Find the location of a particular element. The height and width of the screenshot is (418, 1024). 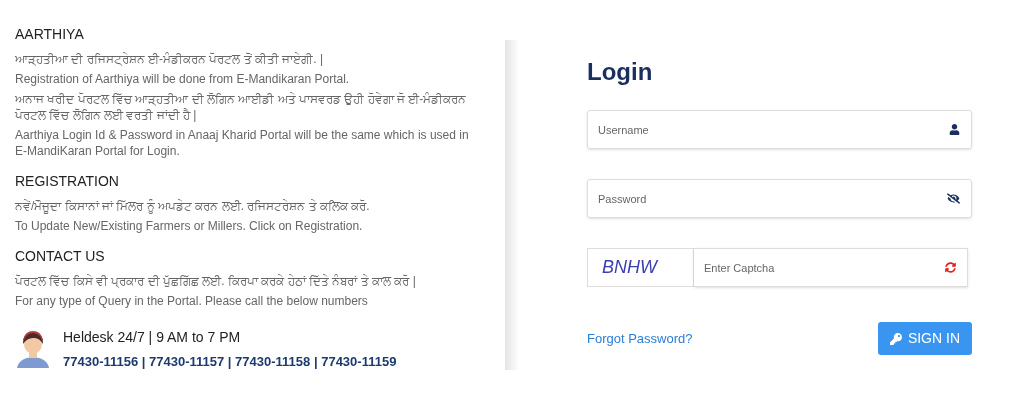

sign-in-button: SIGN IN is located at coordinates (924, 338).